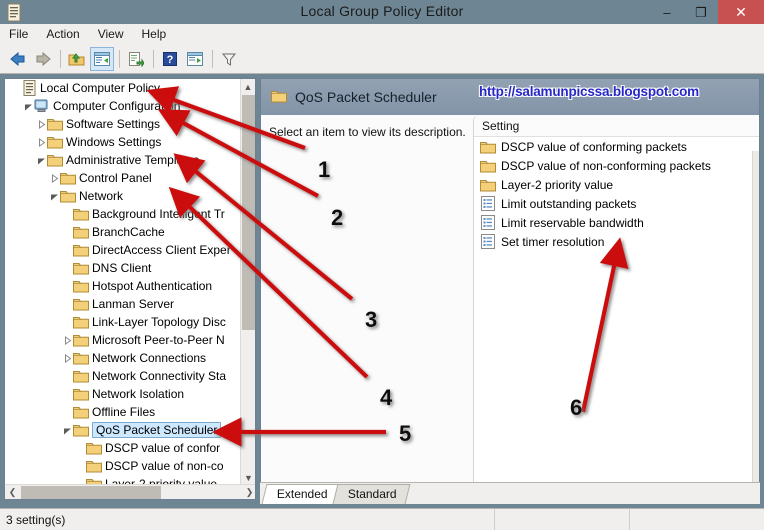  I want to click on column-header-setting: Setting, so click(496, 126).